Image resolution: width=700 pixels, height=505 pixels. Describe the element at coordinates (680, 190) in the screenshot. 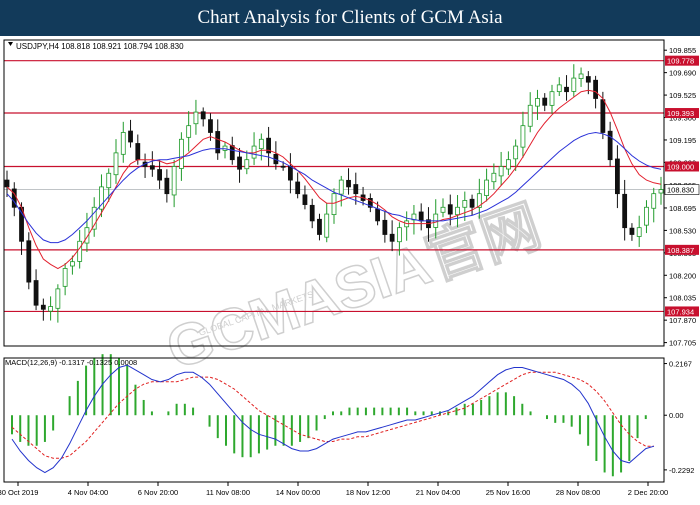

I see `last-price-label: 108.830` at that location.